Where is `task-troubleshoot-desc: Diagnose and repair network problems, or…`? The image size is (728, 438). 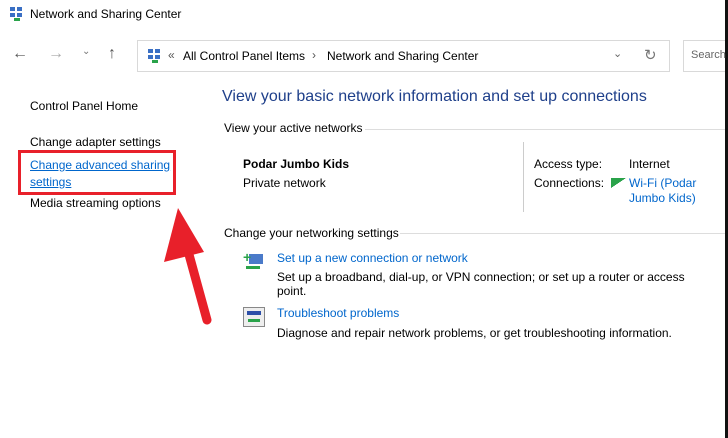
task-troubleshoot-desc: Diagnose and repair network problems, or… is located at coordinates (474, 333).